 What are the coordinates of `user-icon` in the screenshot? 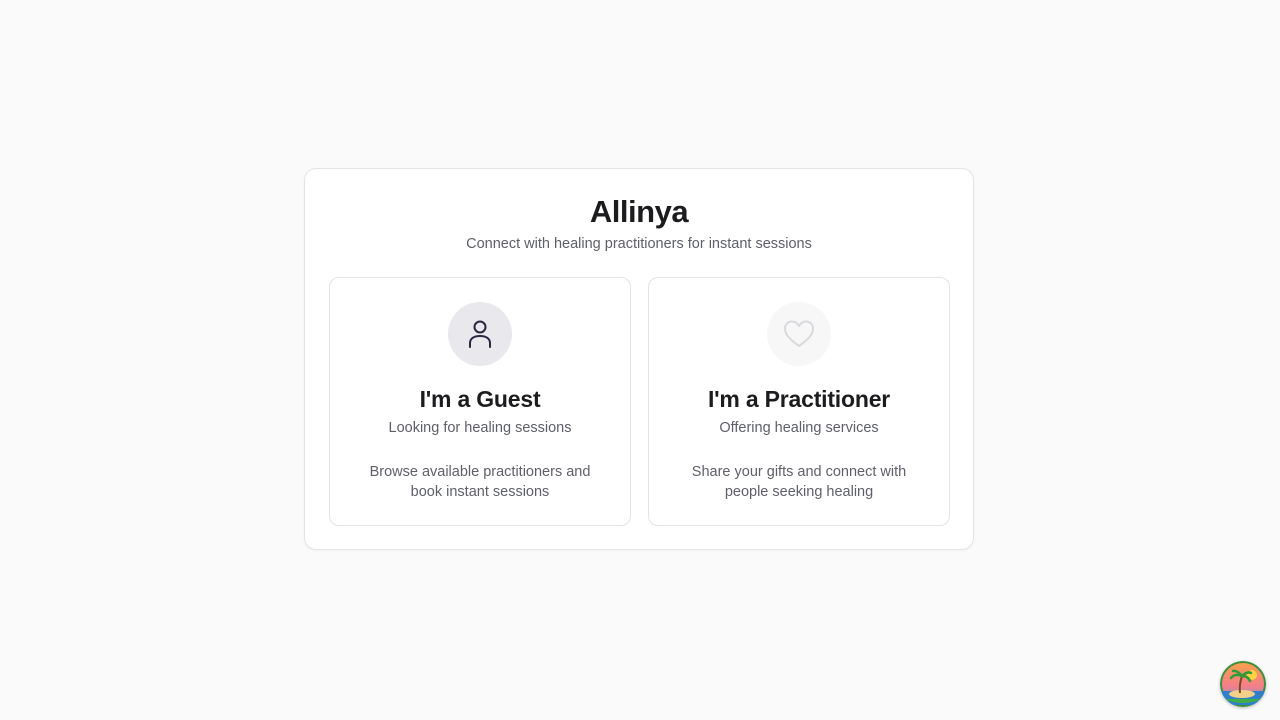 It's located at (480, 334).